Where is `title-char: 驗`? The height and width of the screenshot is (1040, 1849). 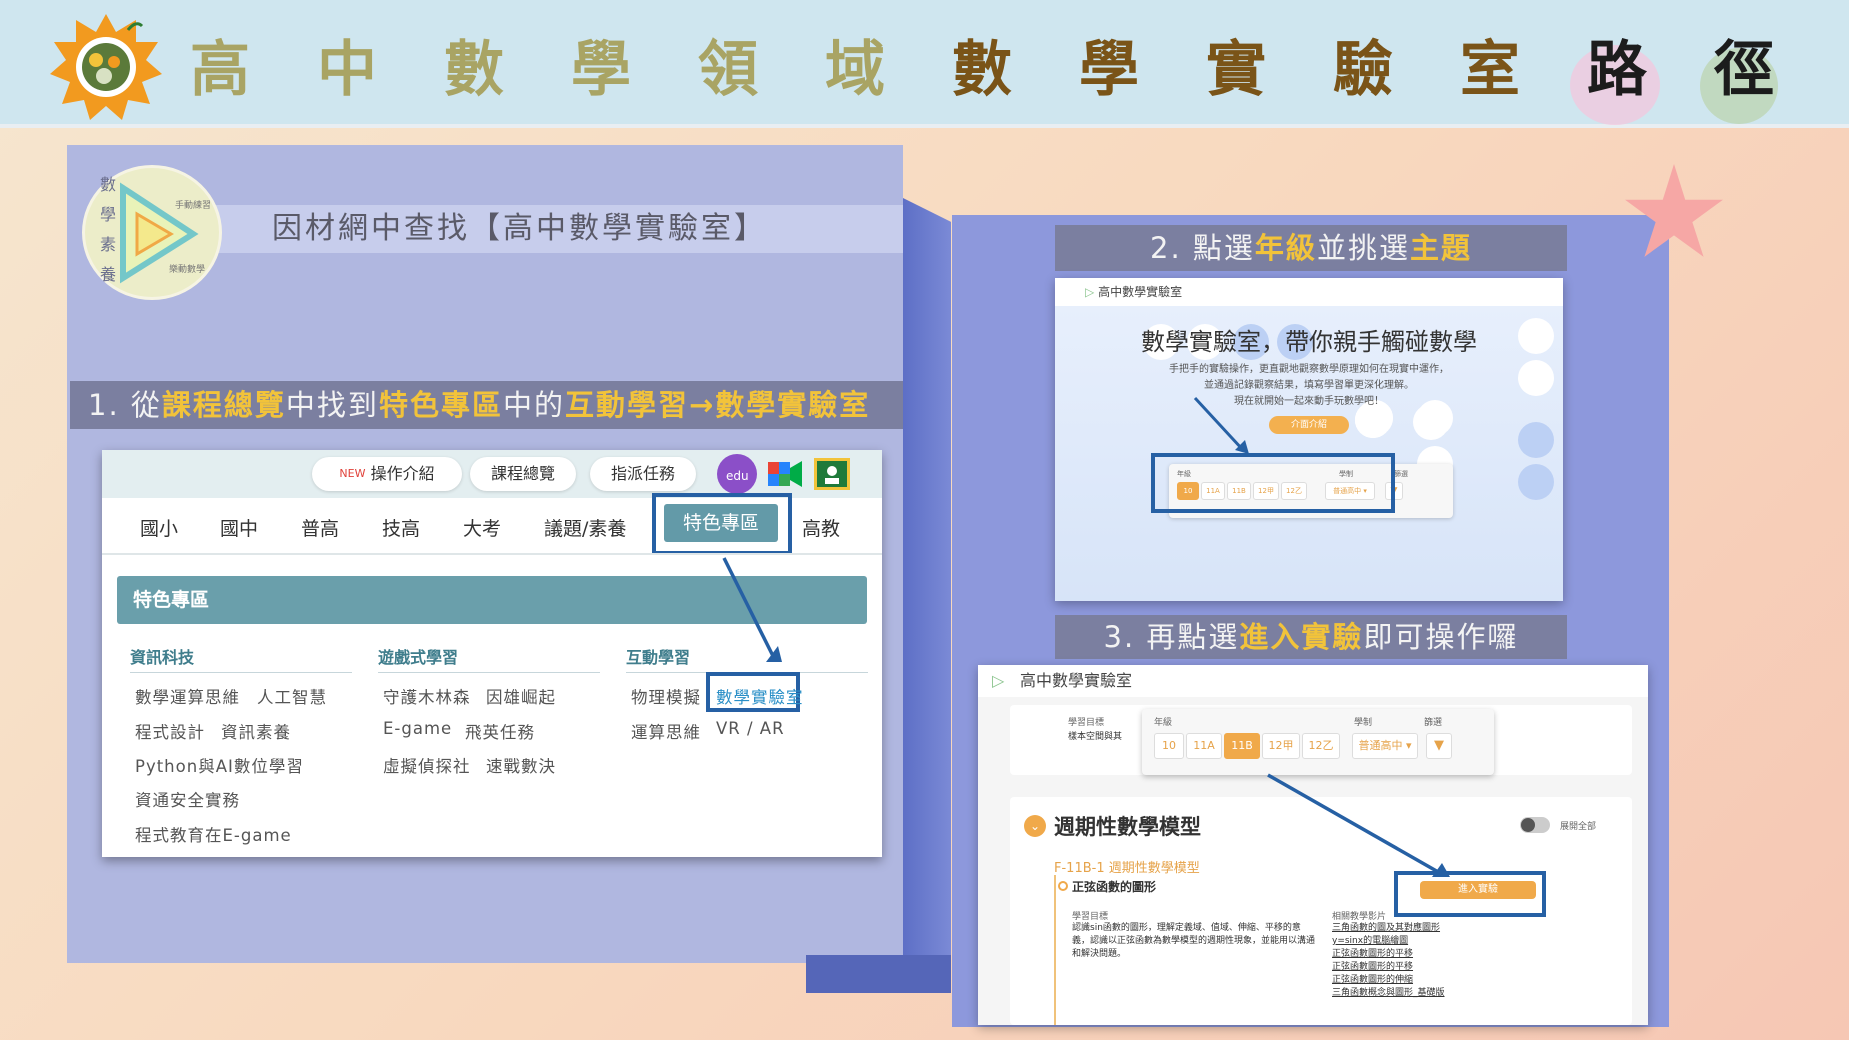
title-char: 驗 is located at coordinates (1363, 70).